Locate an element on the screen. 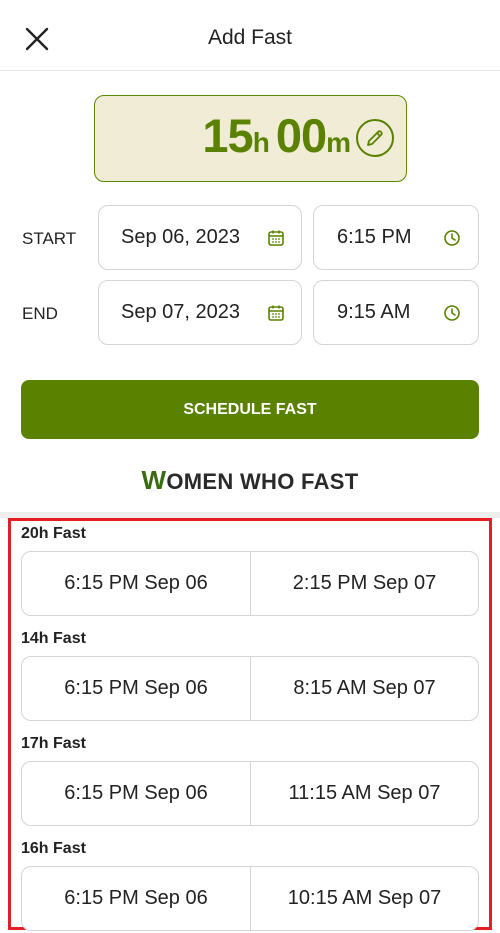 The width and height of the screenshot is (500, 933). preset-label: 20h Fast is located at coordinates (53, 533).